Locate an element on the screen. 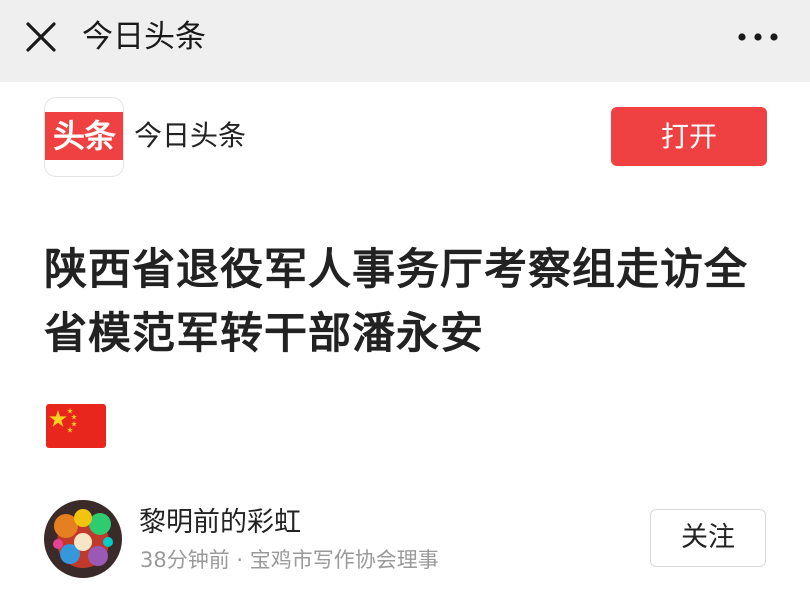  app-logo-text: 头条 is located at coordinates (84, 136).